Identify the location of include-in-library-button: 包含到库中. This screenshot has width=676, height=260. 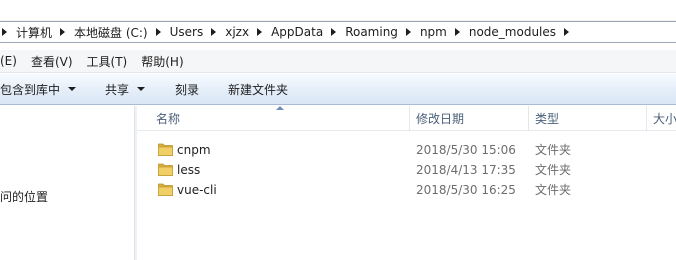
(38, 89).